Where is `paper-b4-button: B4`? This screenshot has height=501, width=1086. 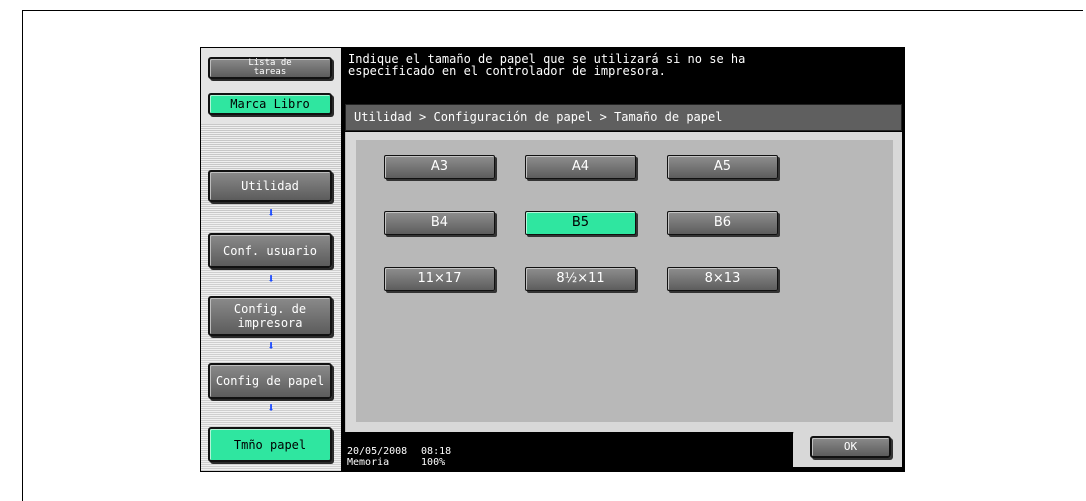
paper-b4-button: B4 is located at coordinates (439, 223).